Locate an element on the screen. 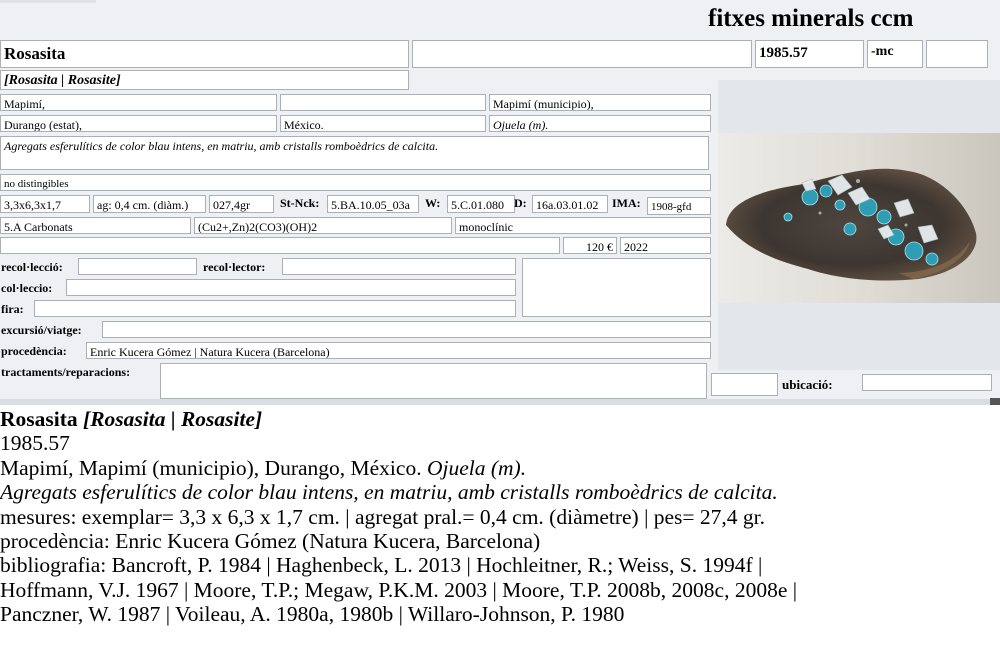 Image resolution: width=1000 pixels, height=668 pixels. collection-label: recol·lecció: is located at coordinates (32, 267).